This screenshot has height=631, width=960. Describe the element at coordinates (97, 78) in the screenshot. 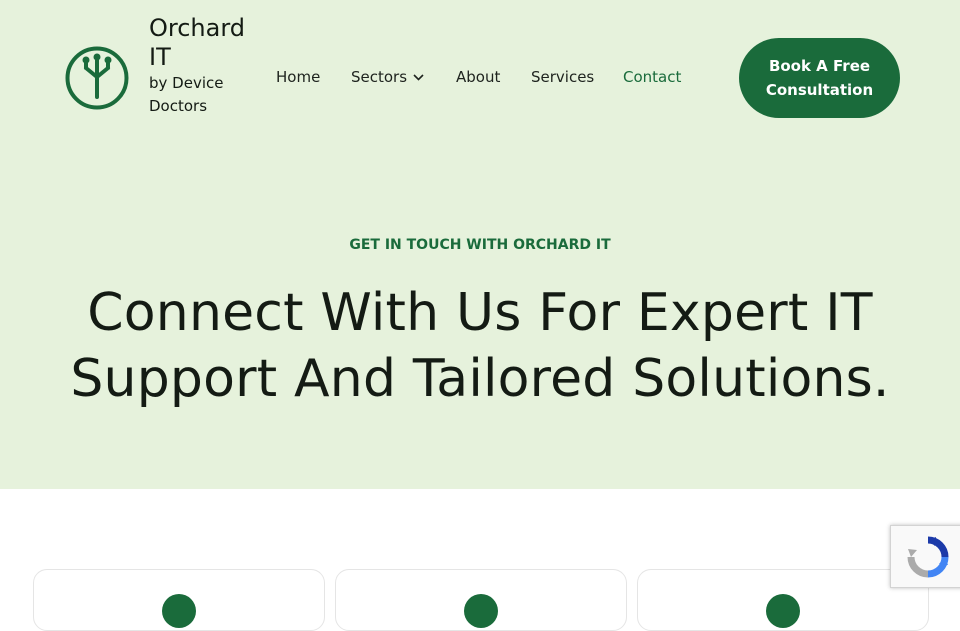

I see `tree-circle-icon` at that location.